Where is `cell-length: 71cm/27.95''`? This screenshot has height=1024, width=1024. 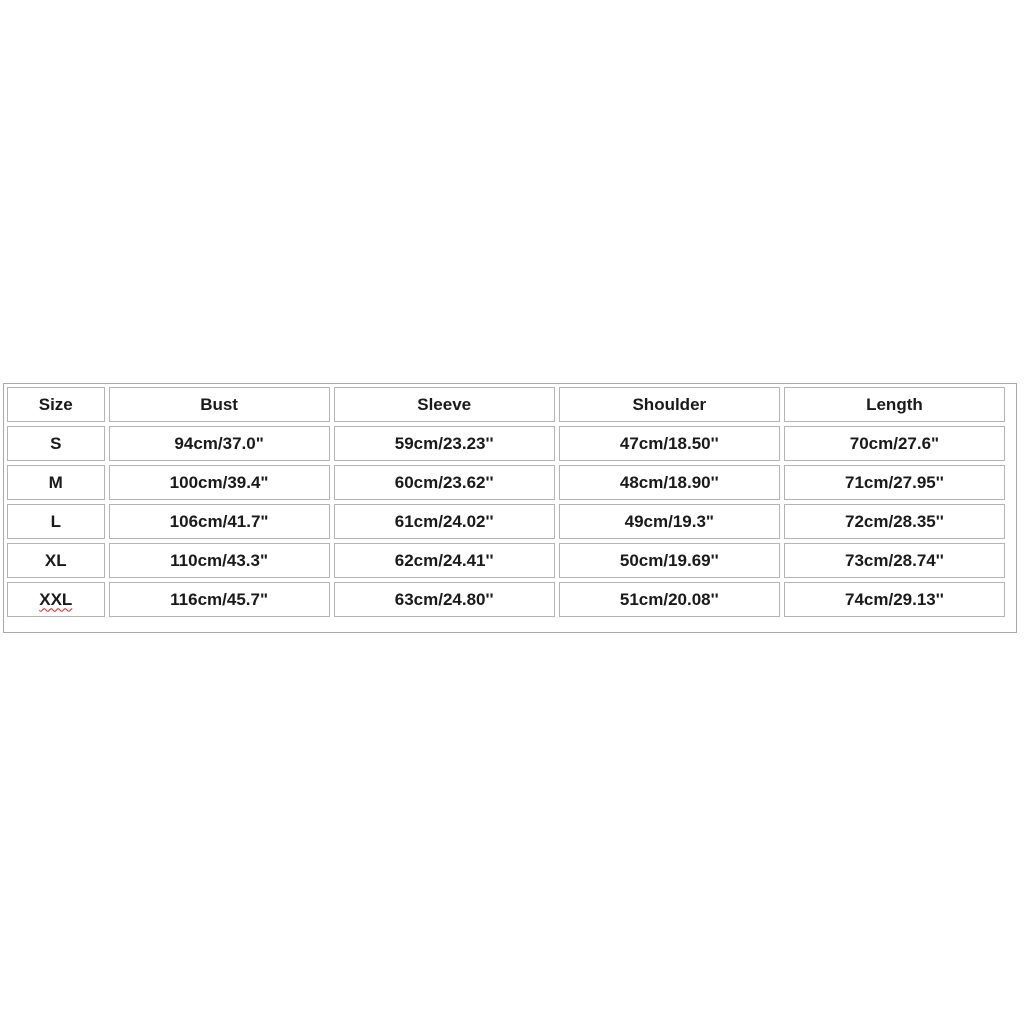 cell-length: 71cm/27.95'' is located at coordinates (894, 482).